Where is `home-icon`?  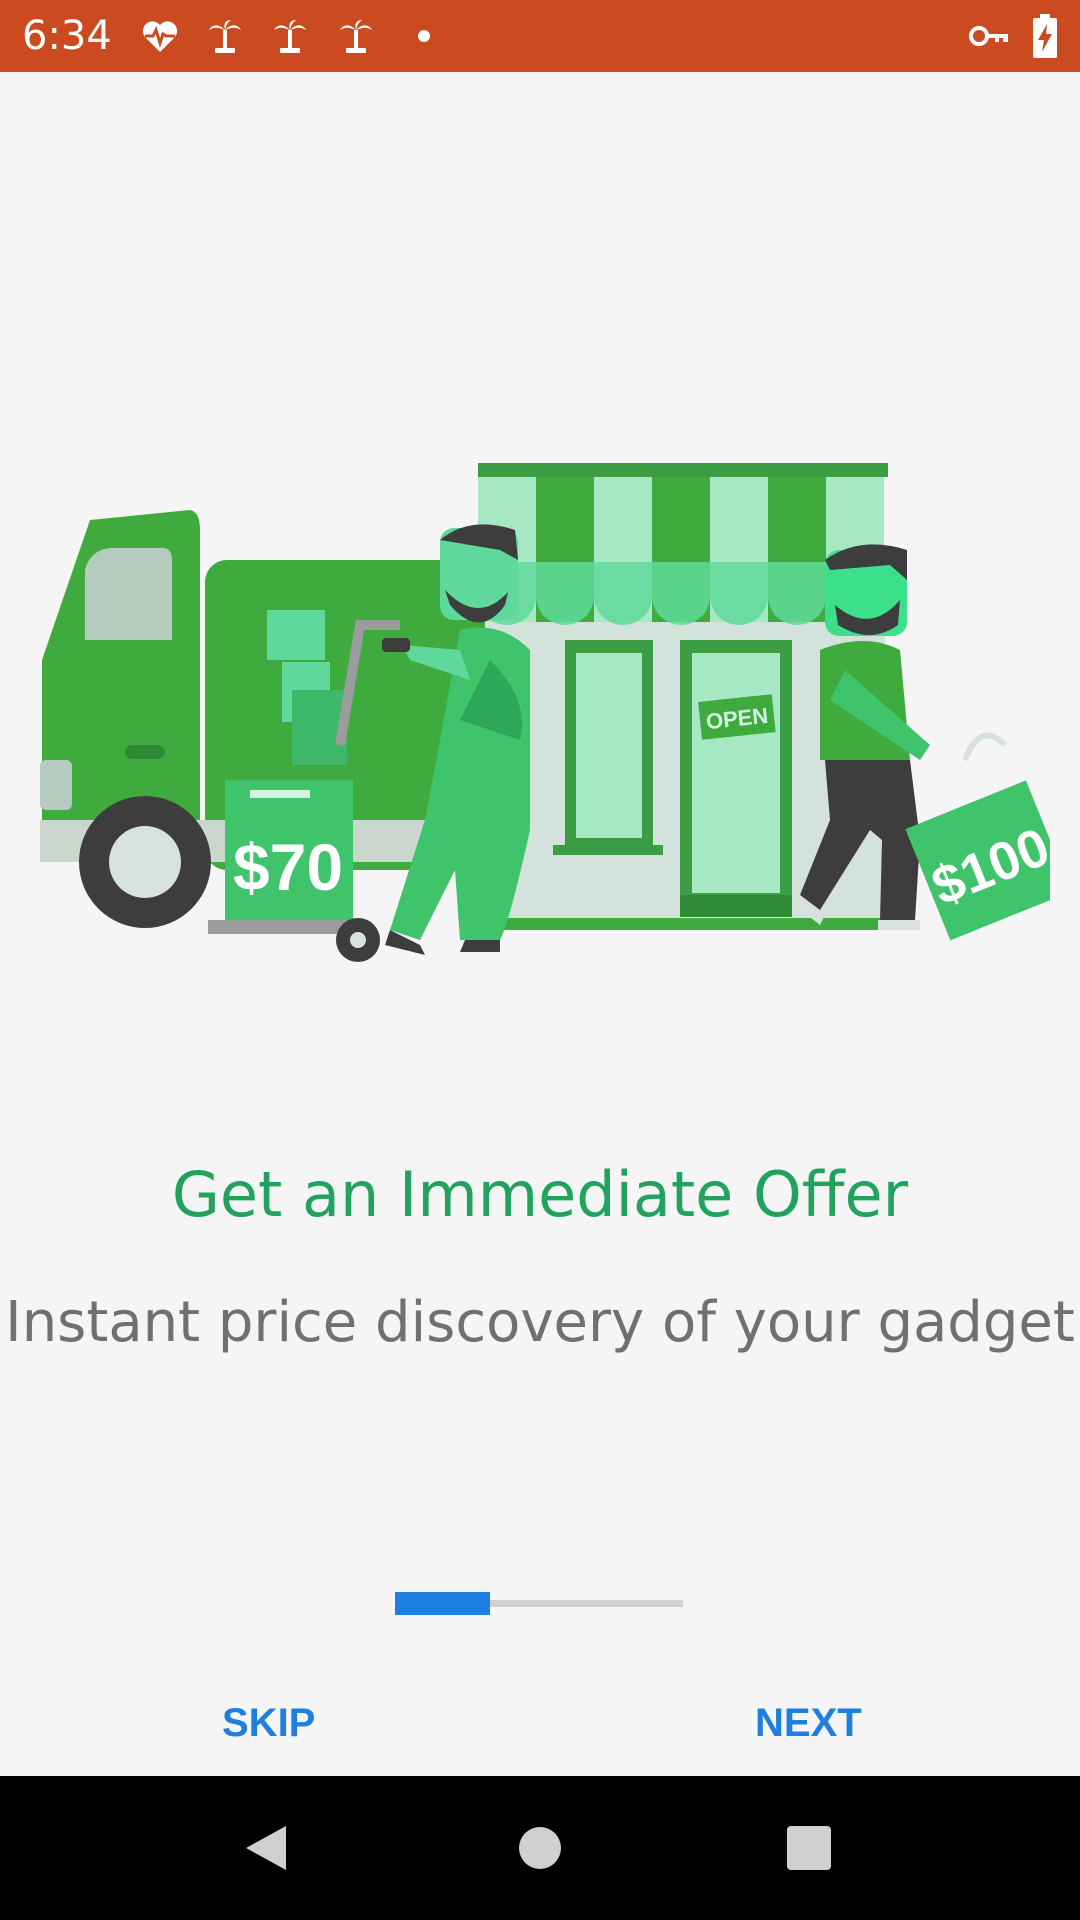
home-icon is located at coordinates (540, 1848).